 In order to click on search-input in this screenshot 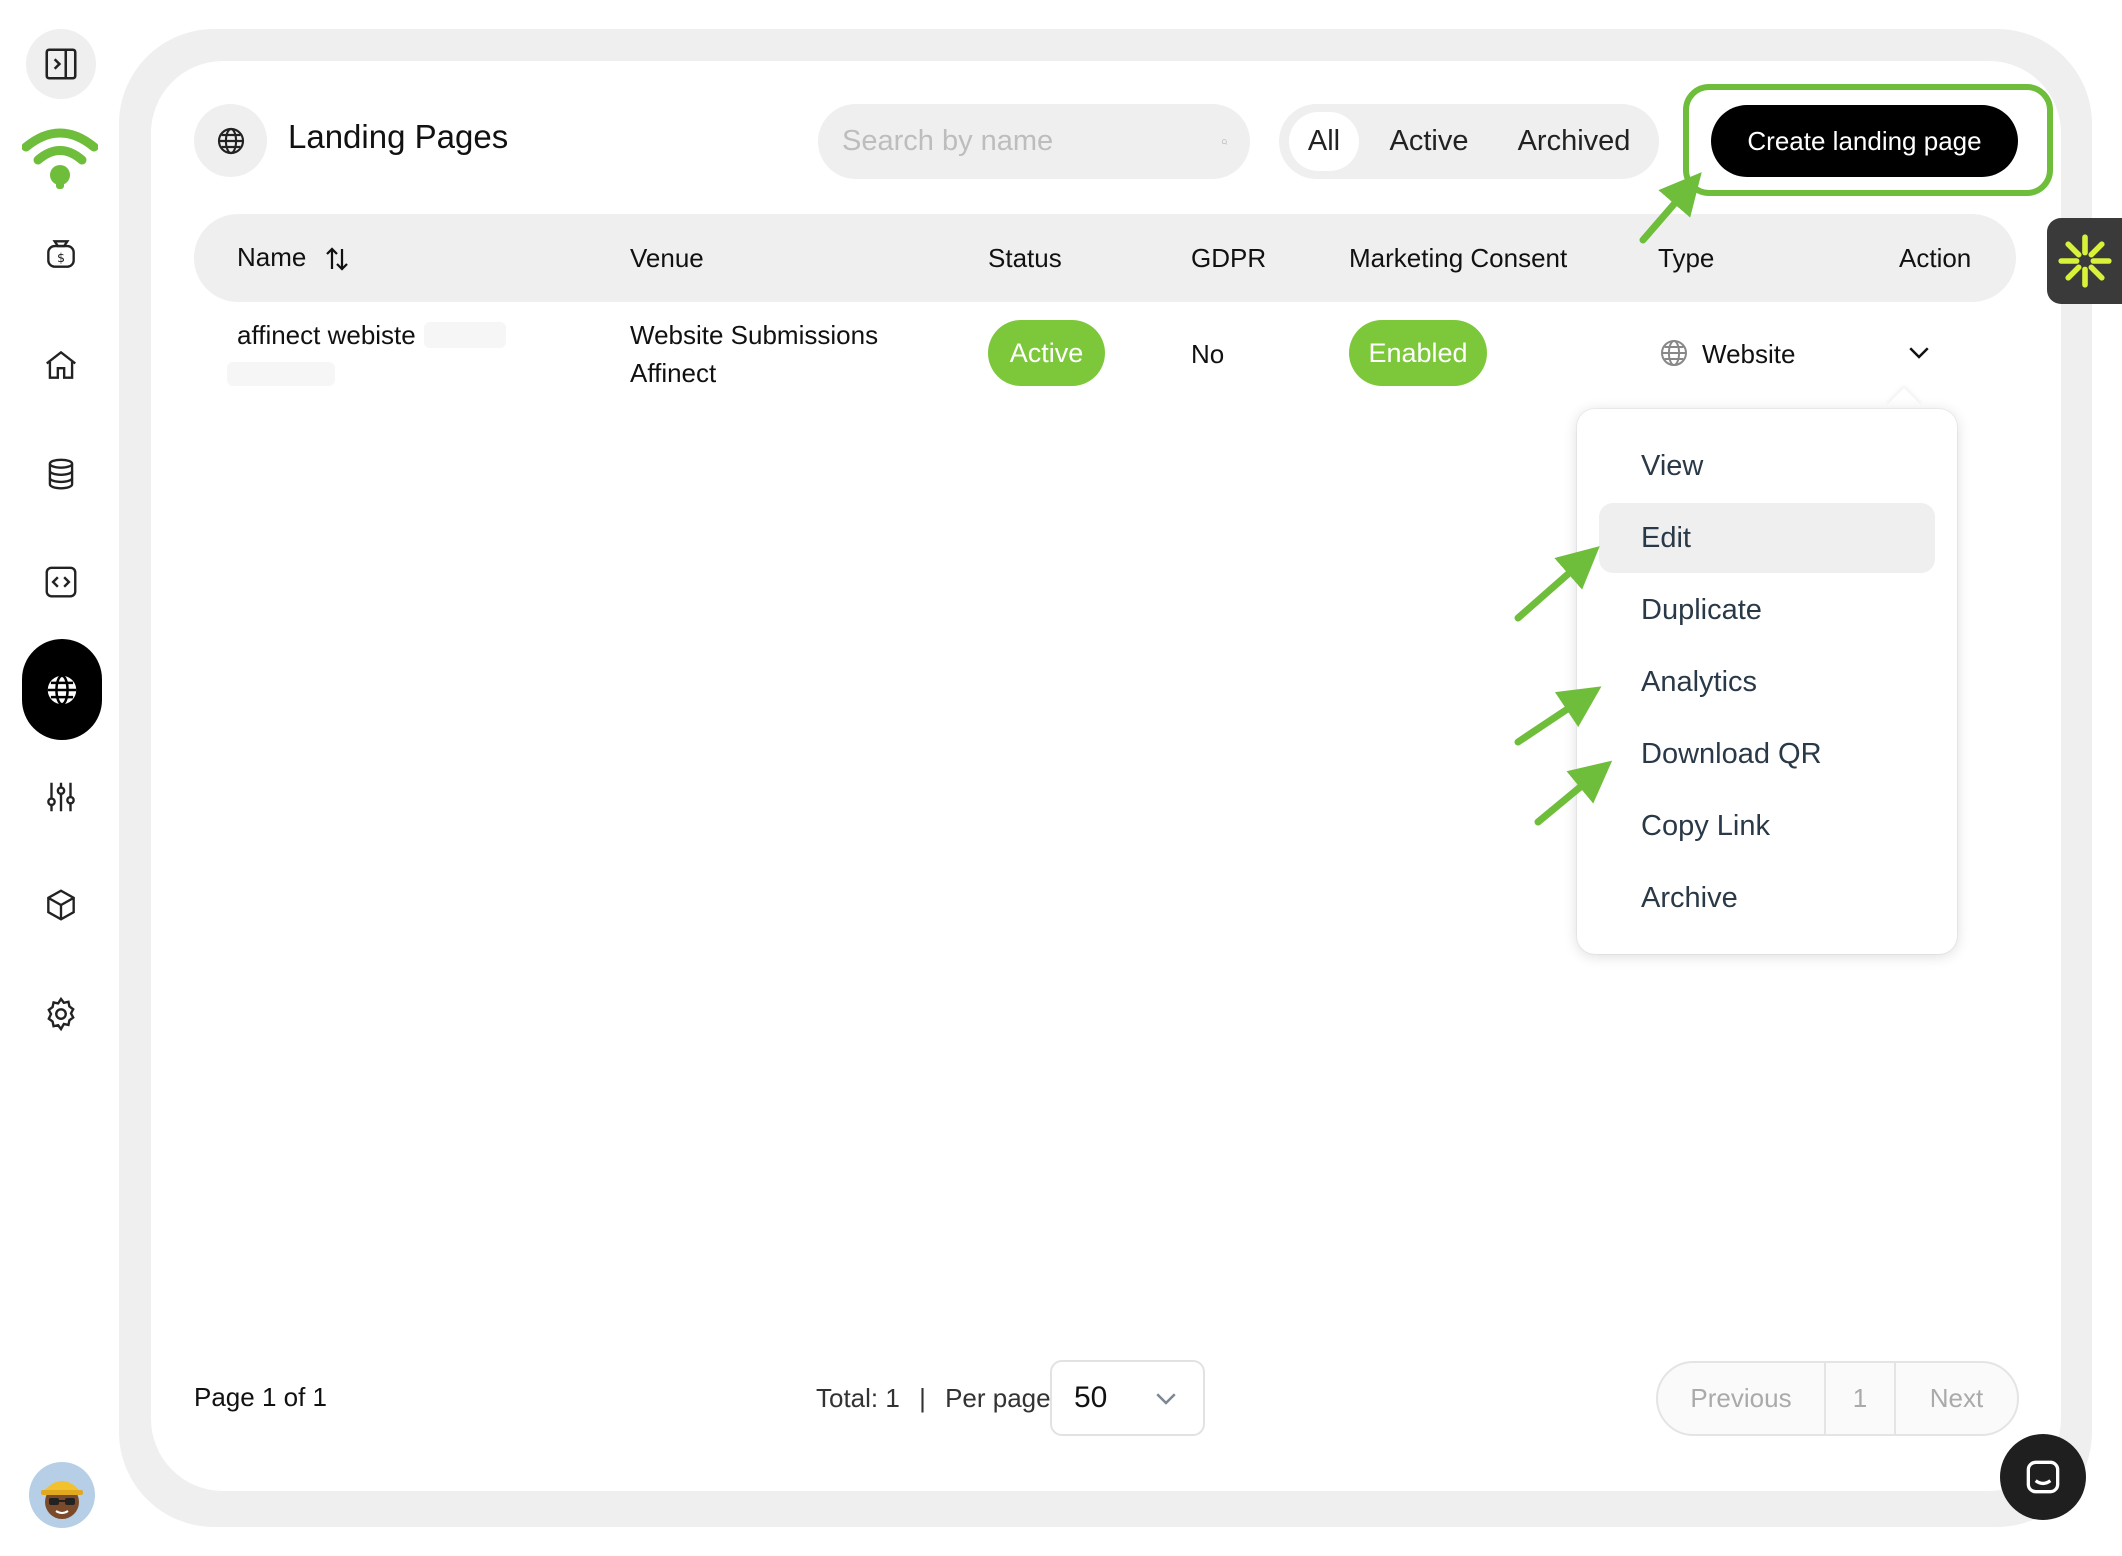, I will do `click(1030, 141)`.